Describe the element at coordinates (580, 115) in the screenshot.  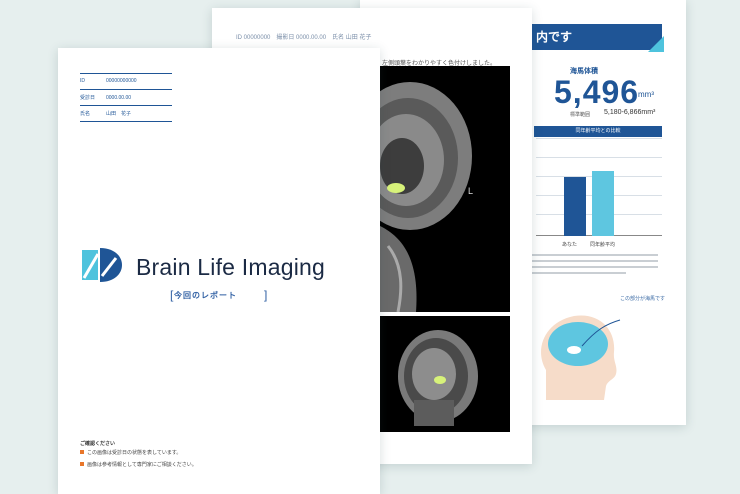
I see `range-label: 標準範囲` at that location.